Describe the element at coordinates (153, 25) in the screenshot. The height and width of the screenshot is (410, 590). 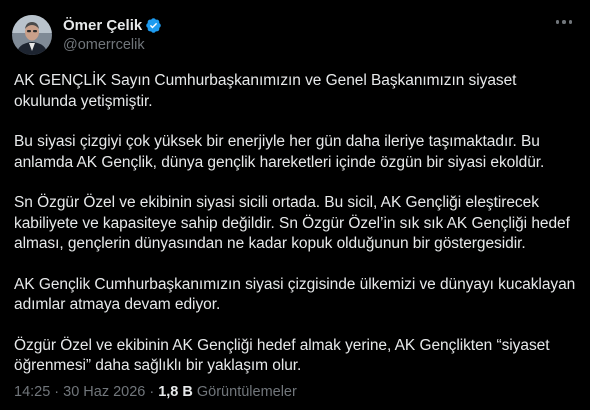
I see `verified-badge-icon` at that location.